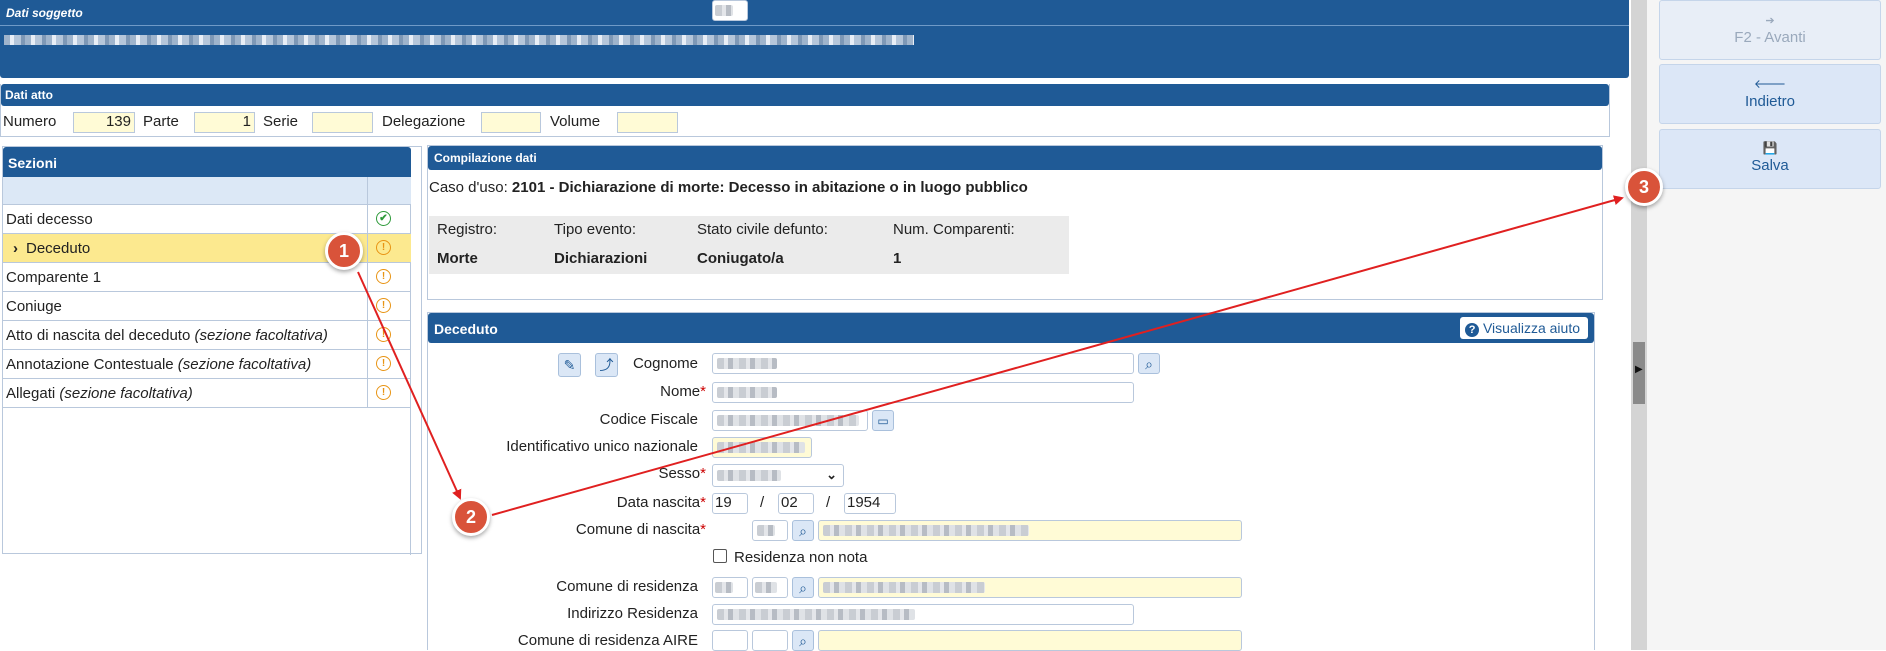 Image resolution: width=1886 pixels, height=651 pixels. What do you see at coordinates (1030, 587) in the screenshot?
I see `comune-residenza-name-input` at bounding box center [1030, 587].